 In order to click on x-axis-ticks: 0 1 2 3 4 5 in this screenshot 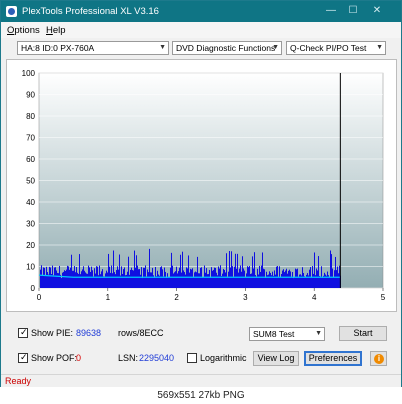, I will do `click(211, 295)`.